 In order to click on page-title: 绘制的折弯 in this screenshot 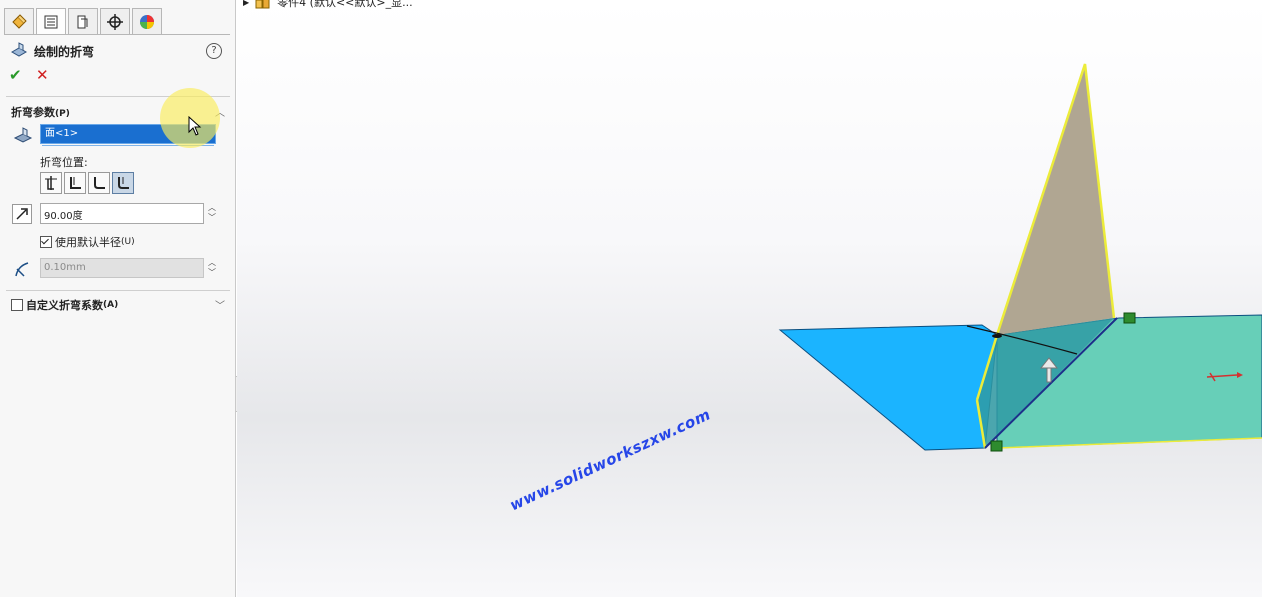, I will do `click(64, 51)`.